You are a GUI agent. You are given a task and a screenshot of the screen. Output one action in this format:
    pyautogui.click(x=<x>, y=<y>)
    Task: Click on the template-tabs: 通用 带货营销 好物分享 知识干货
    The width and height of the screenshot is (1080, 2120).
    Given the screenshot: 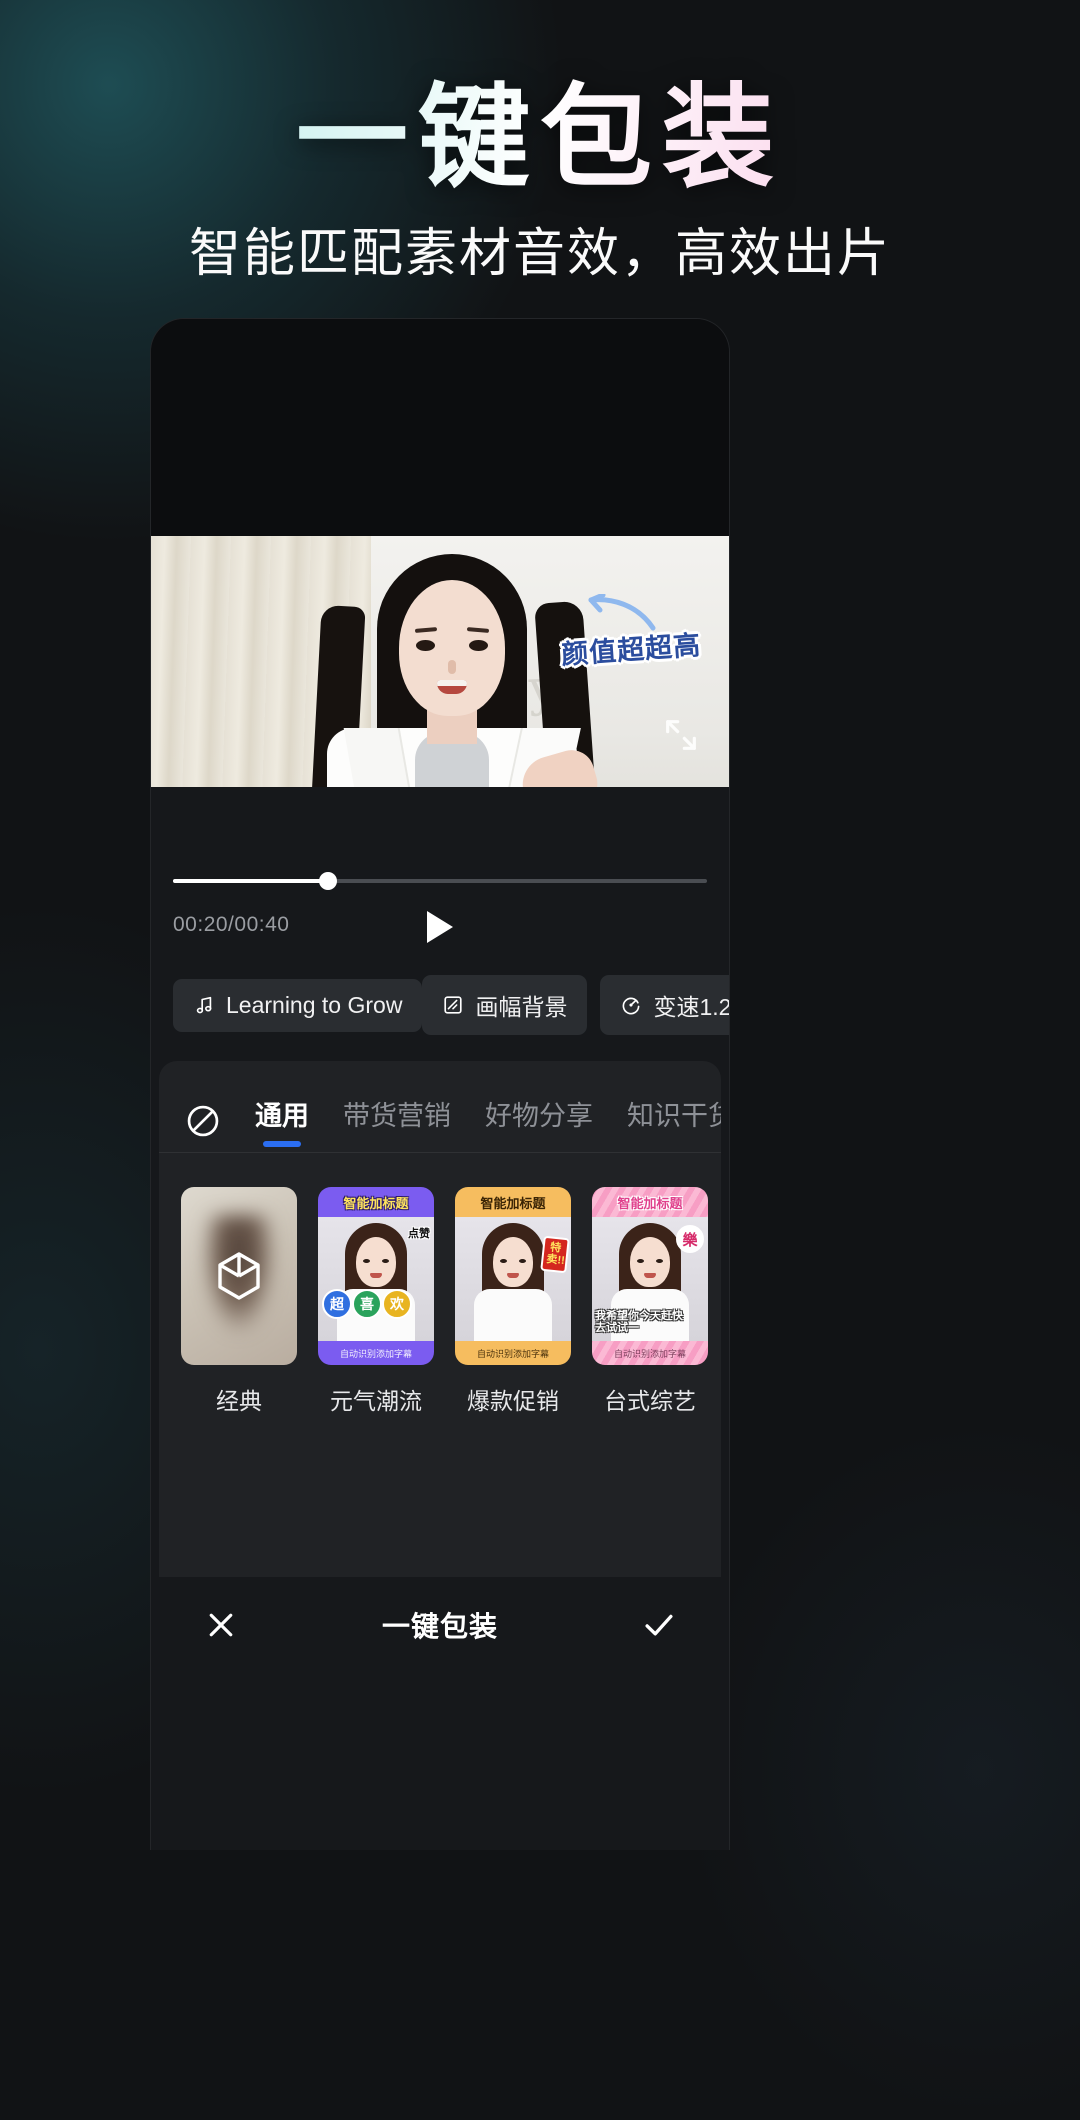 What is the action you would take?
    pyautogui.click(x=440, y=1107)
    